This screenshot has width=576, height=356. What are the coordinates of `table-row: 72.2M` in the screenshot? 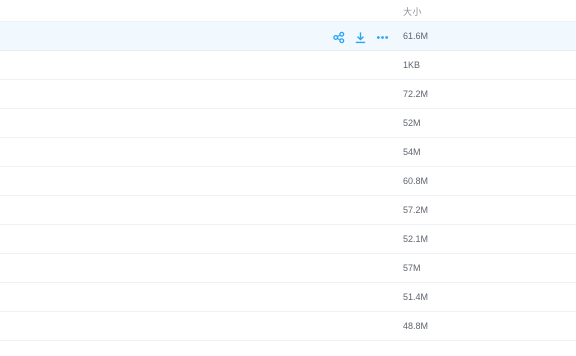 It's located at (288, 94).